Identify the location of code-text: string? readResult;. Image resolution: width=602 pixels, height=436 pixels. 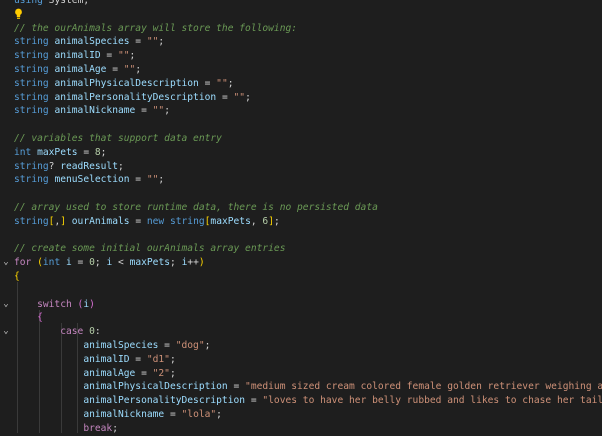
(69, 167).